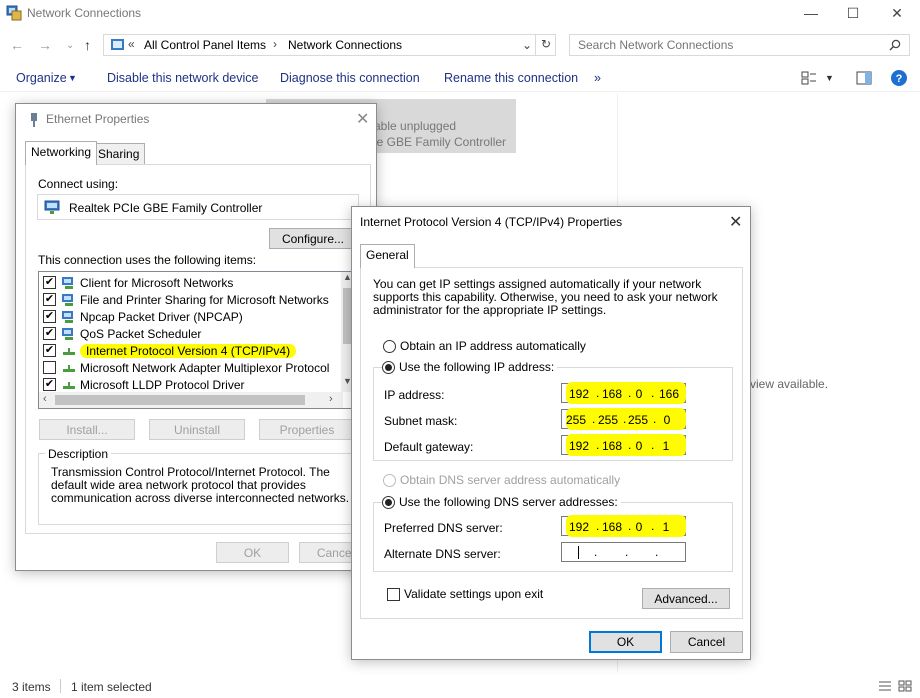 The width and height of the screenshot is (920, 698). What do you see at coordinates (414, 395) in the screenshot?
I see `ip-address-label: IP address:` at bounding box center [414, 395].